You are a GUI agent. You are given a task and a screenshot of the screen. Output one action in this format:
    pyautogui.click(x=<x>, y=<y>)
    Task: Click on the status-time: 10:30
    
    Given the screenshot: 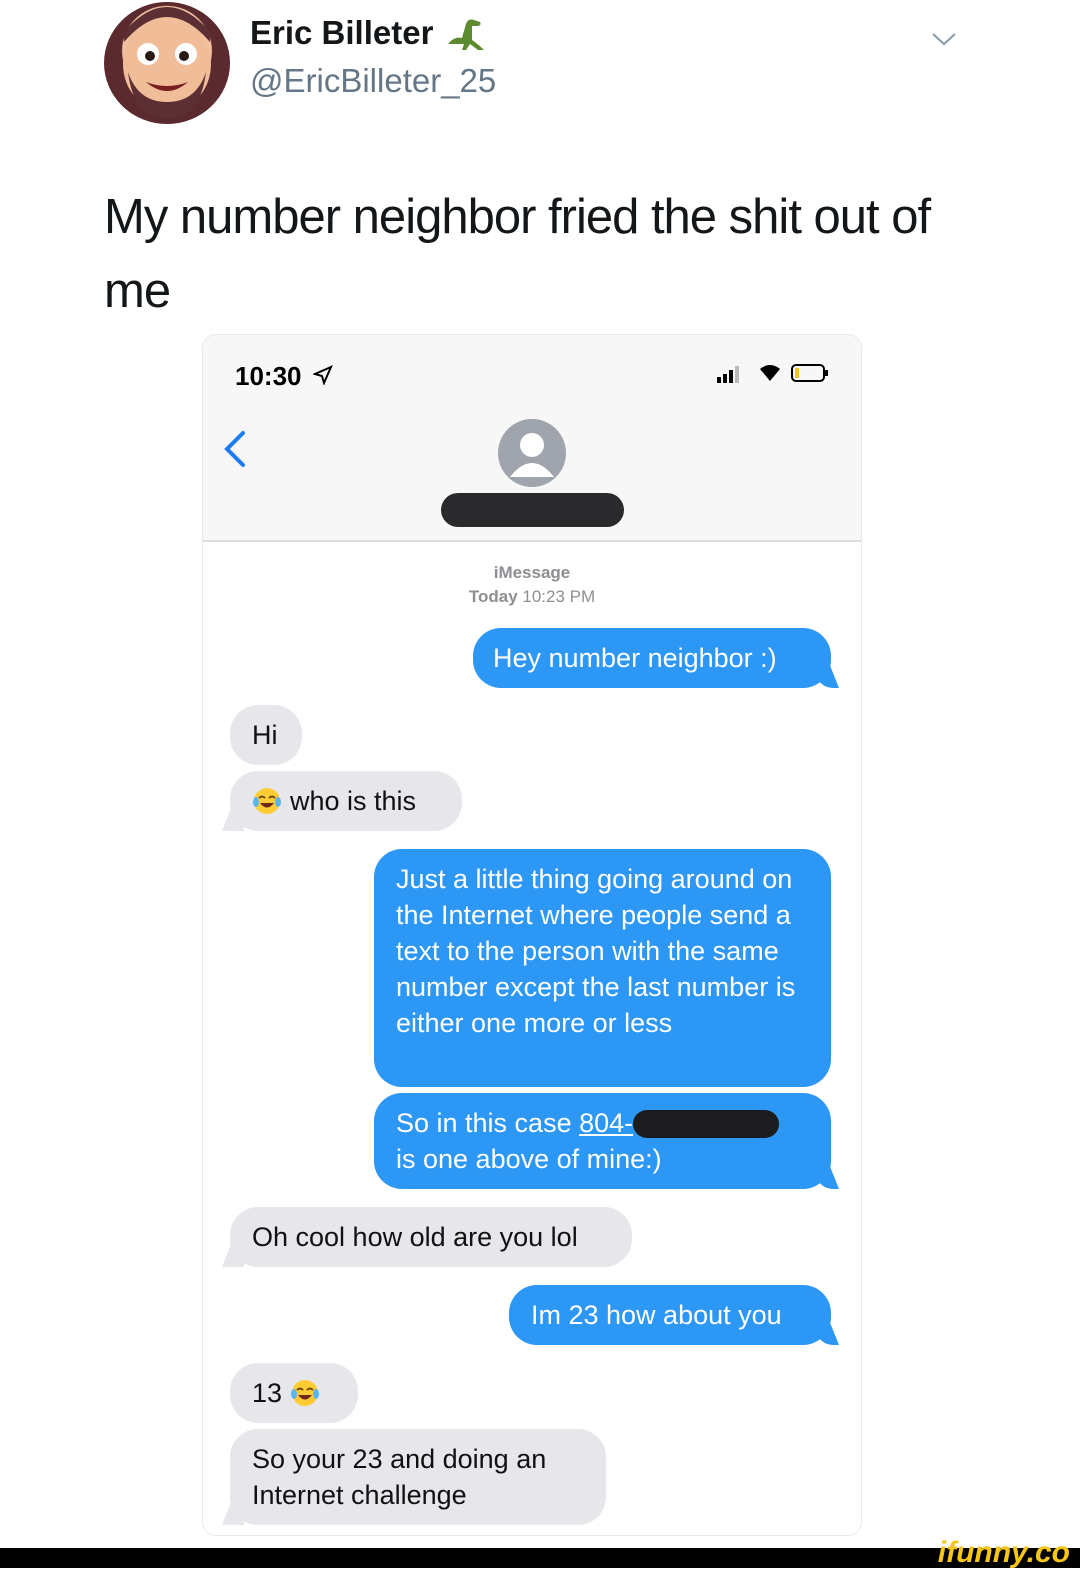 What is the action you would take?
    pyautogui.click(x=268, y=376)
    